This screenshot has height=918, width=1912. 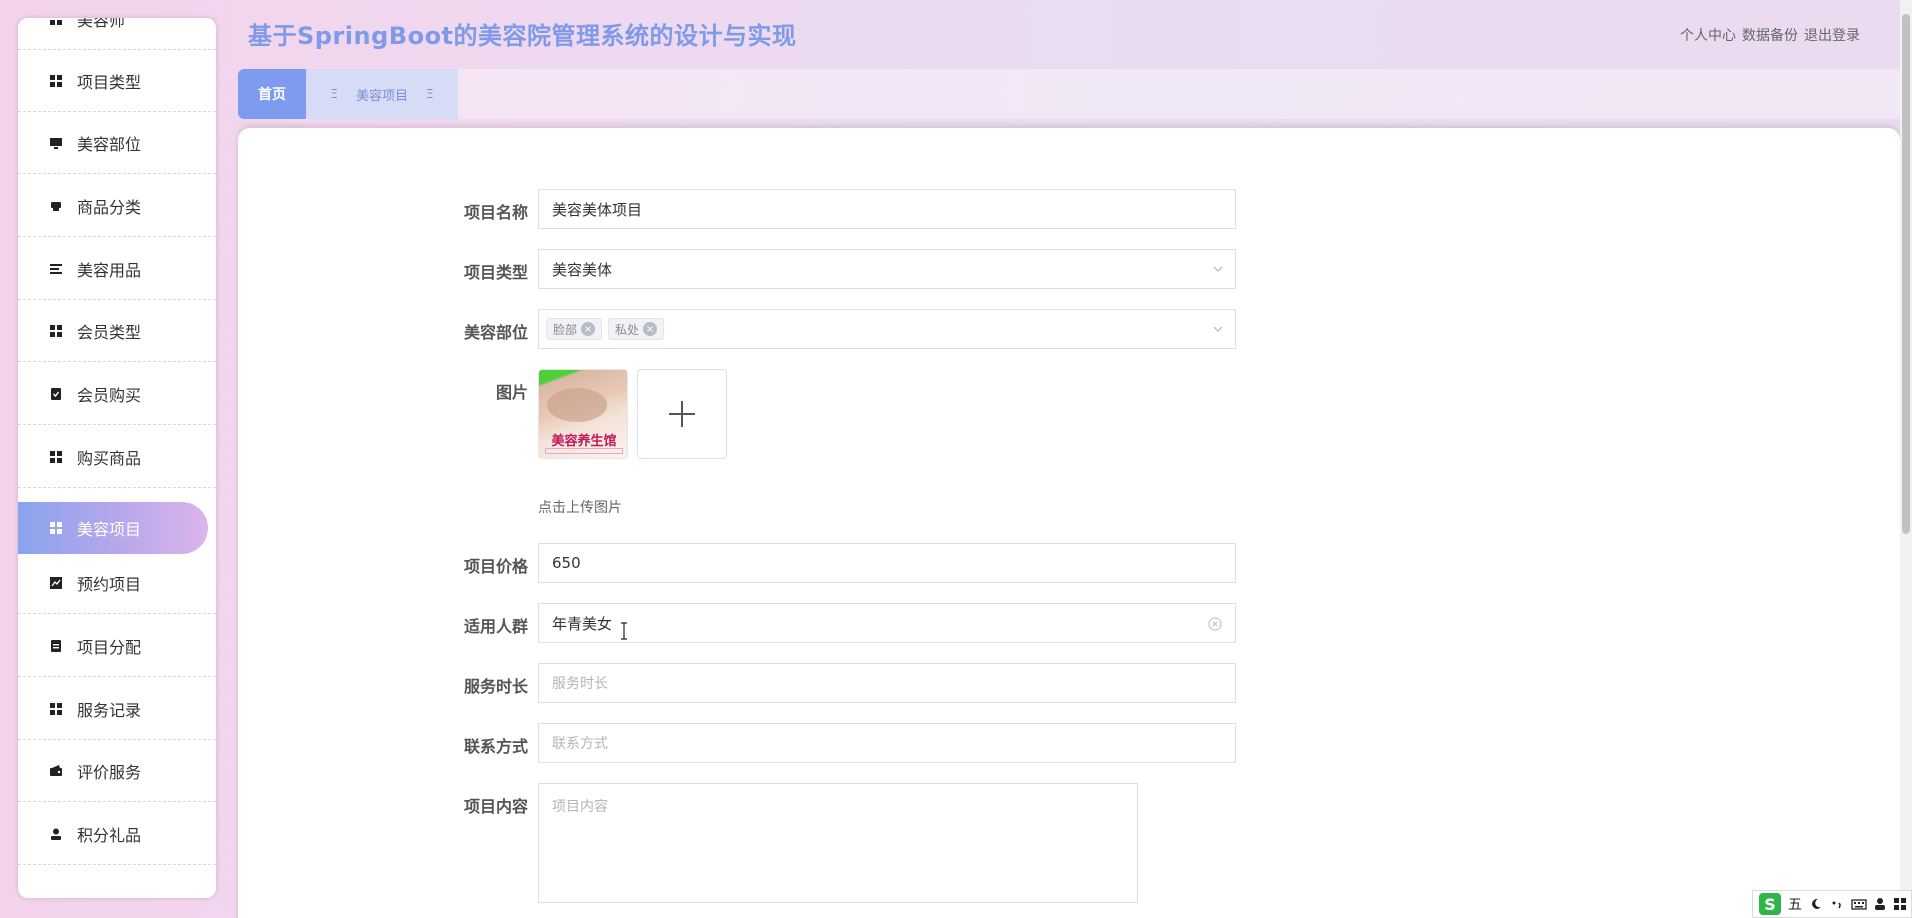 I want to click on sidebar-item-assignment: 项目分配, so click(x=117, y=646).